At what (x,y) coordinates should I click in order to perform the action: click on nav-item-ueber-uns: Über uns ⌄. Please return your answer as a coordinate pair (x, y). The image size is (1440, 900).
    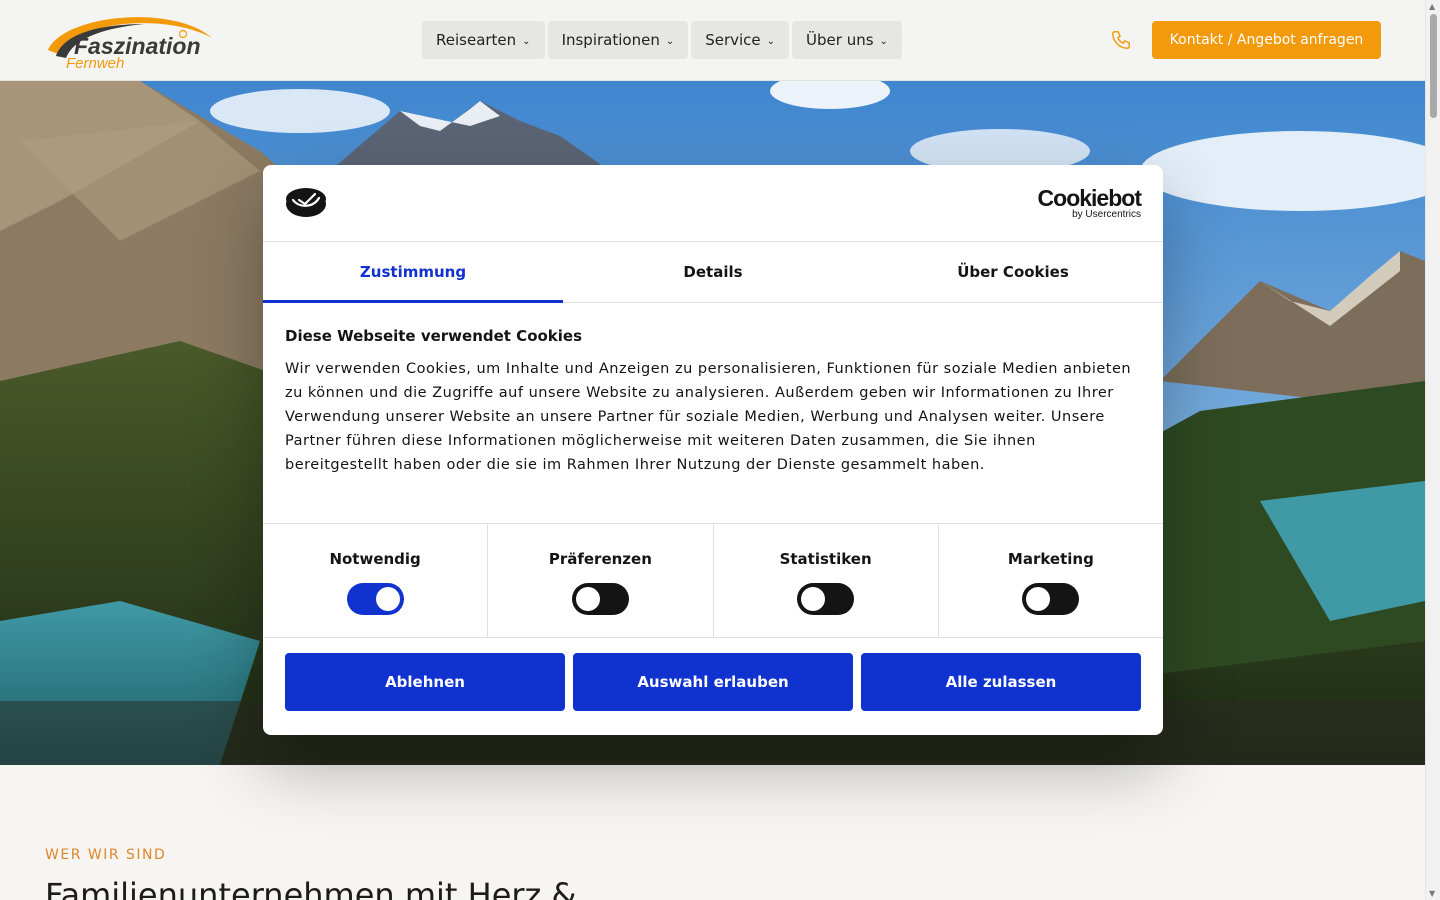
    Looking at the image, I should click on (847, 40).